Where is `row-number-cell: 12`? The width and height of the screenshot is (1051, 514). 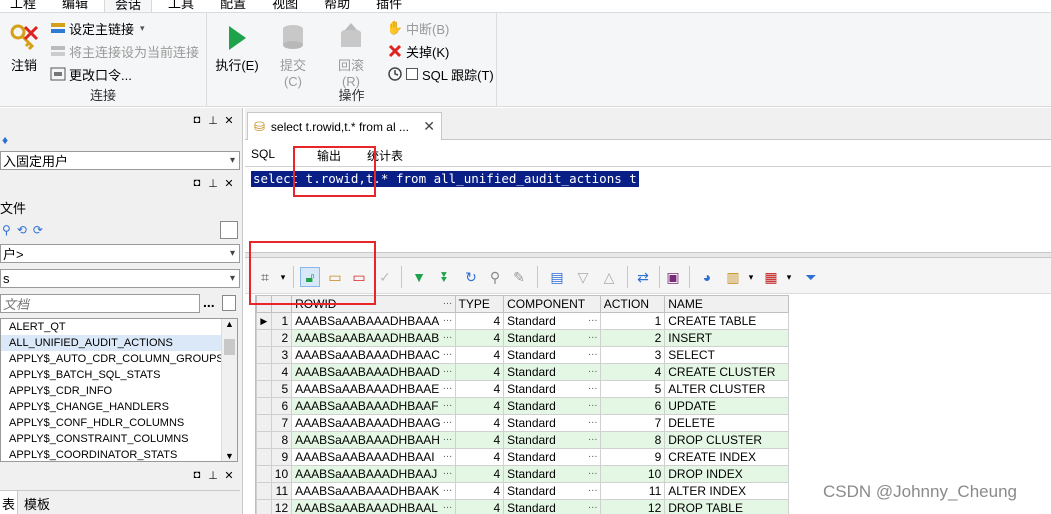 row-number-cell: 12 is located at coordinates (281, 506).